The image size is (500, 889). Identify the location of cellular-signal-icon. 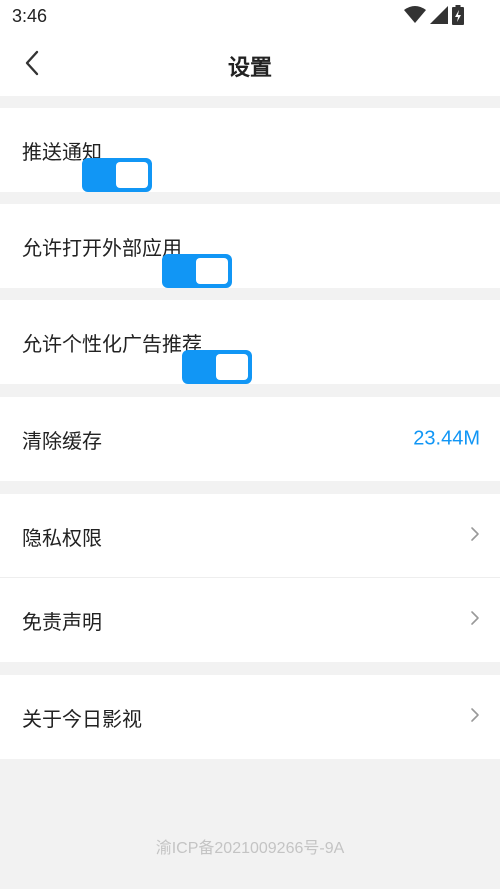
(439, 17).